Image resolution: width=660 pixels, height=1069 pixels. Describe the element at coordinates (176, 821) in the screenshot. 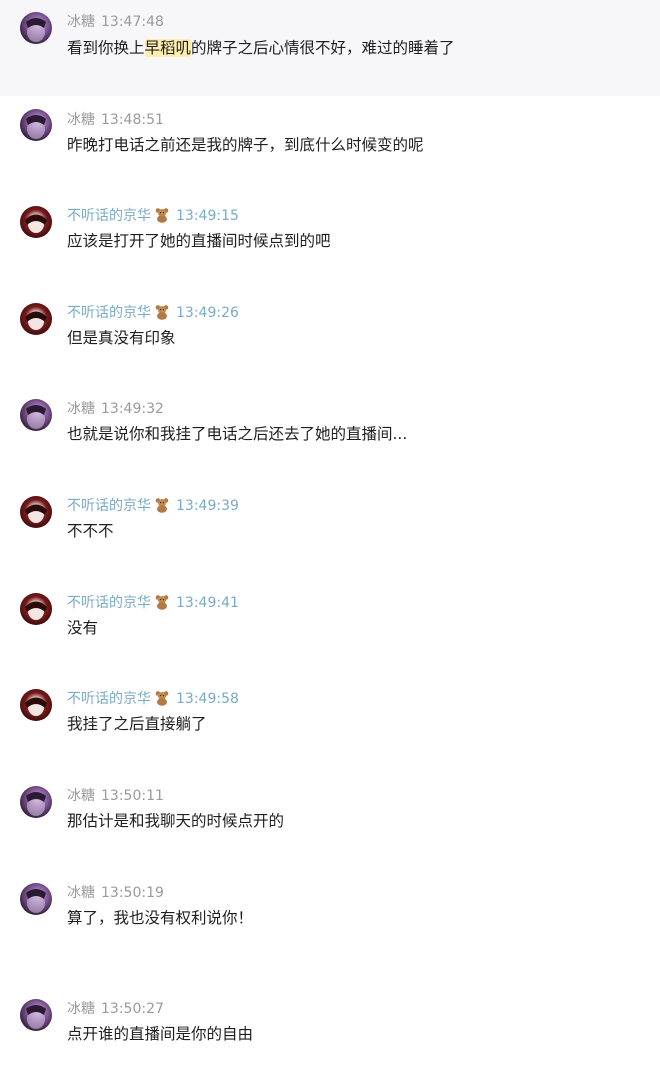

I see `message-text: 那估计是和我聊天的时候点开的` at that location.